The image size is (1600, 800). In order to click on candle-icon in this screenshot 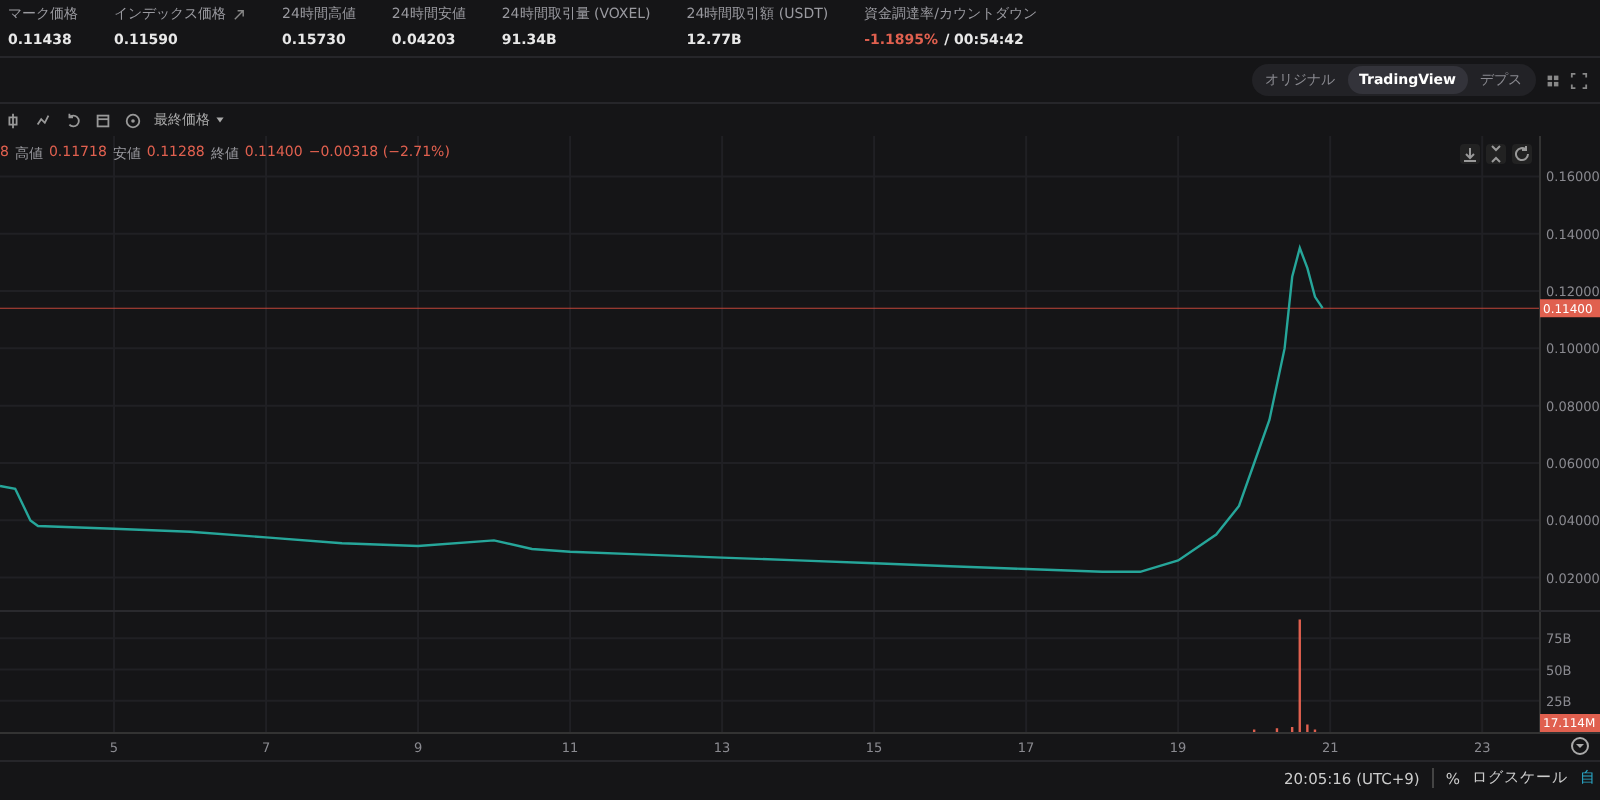, I will do `click(13, 120)`.